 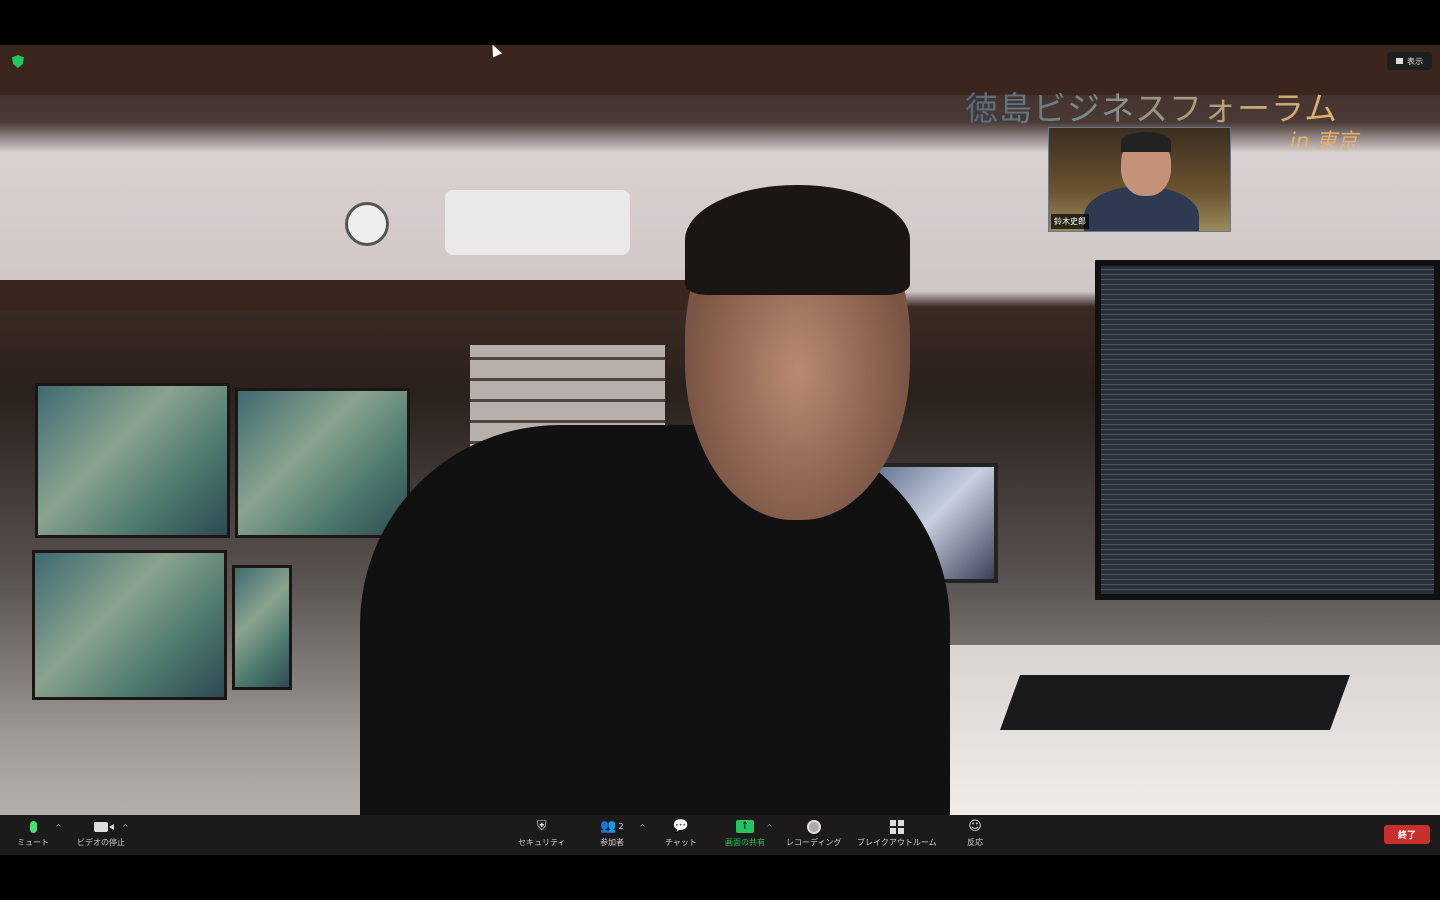 I want to click on breakout-rooms-label: ブレイクアウトルーム, so click(x=897, y=842).